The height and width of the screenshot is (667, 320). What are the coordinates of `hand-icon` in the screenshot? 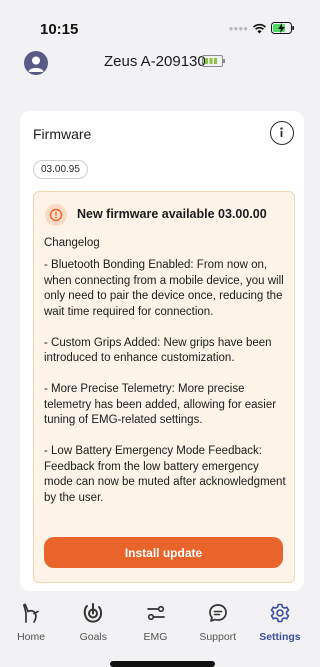 It's located at (31, 613).